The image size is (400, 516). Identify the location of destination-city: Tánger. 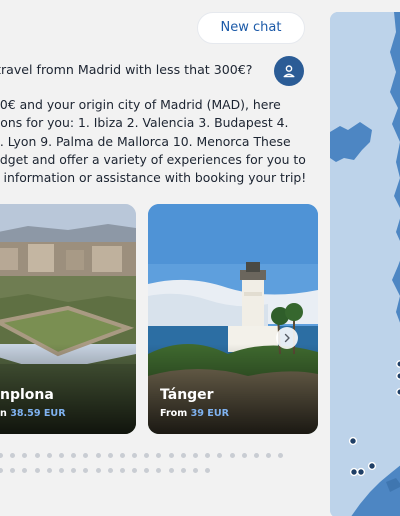
(187, 395).